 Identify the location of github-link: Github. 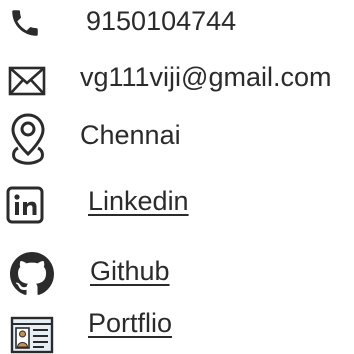
(130, 271).